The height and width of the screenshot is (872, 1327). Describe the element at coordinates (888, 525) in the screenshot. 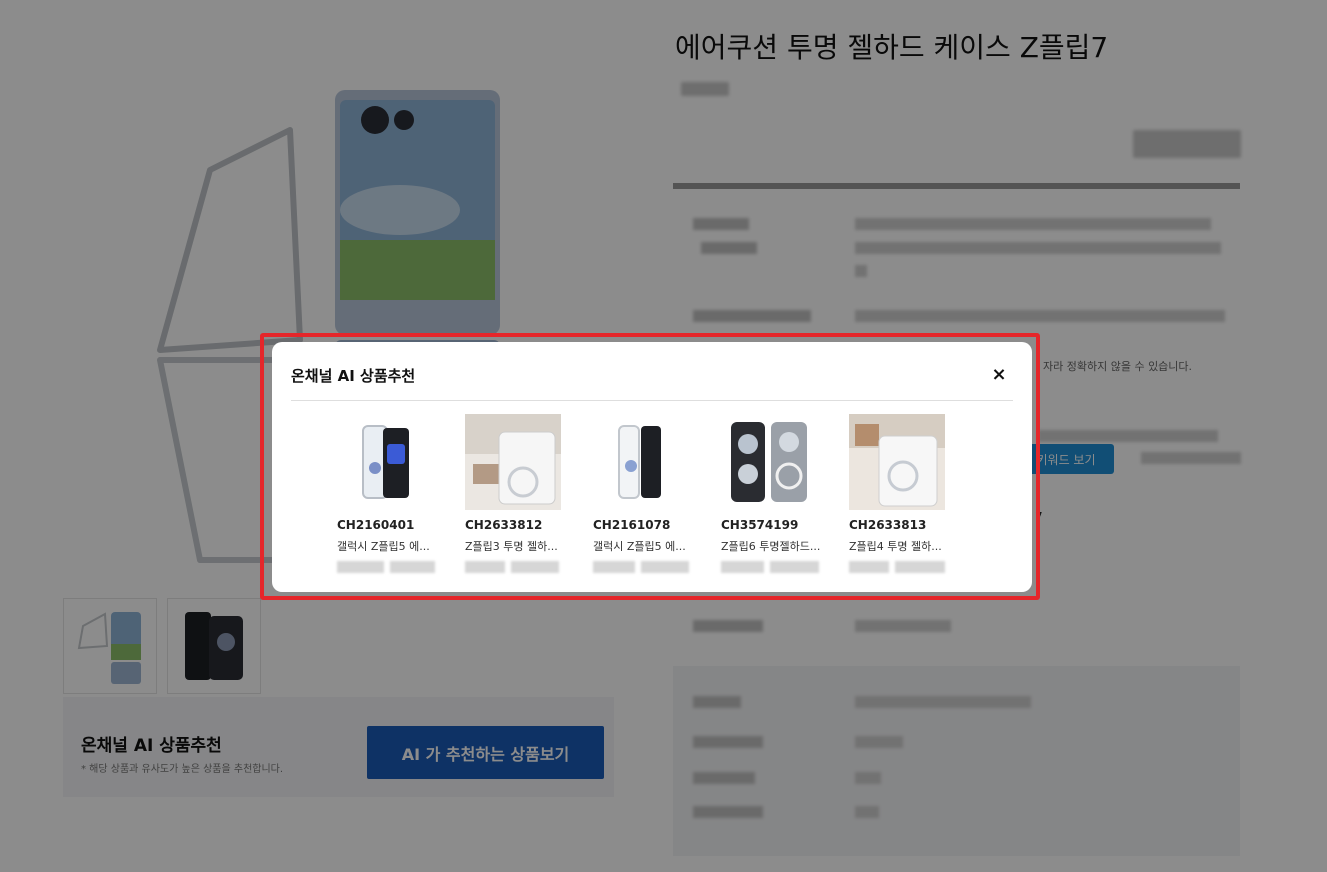

I see `product-code: CH2633813` at that location.